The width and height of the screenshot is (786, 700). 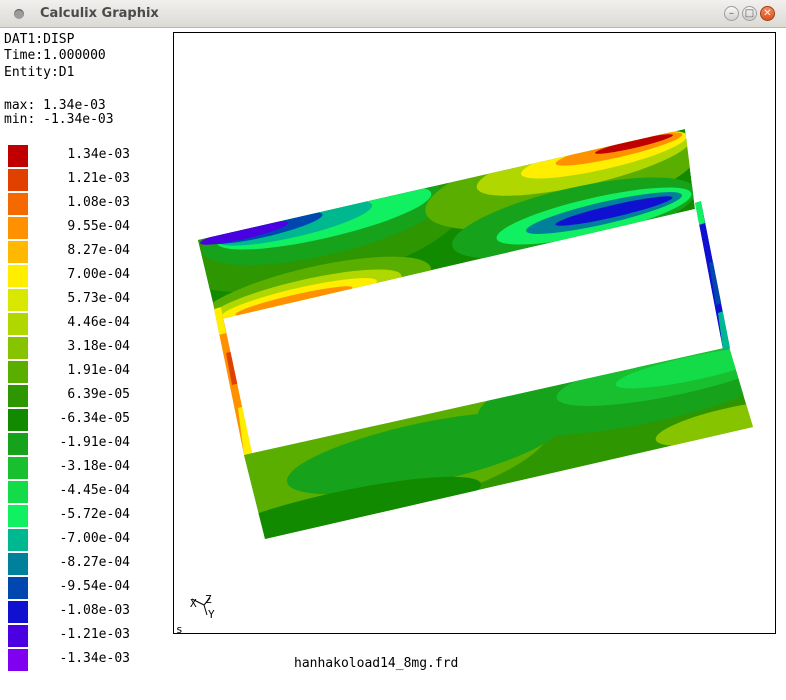 What do you see at coordinates (731, 13) in the screenshot?
I see `minimize-button: –` at bounding box center [731, 13].